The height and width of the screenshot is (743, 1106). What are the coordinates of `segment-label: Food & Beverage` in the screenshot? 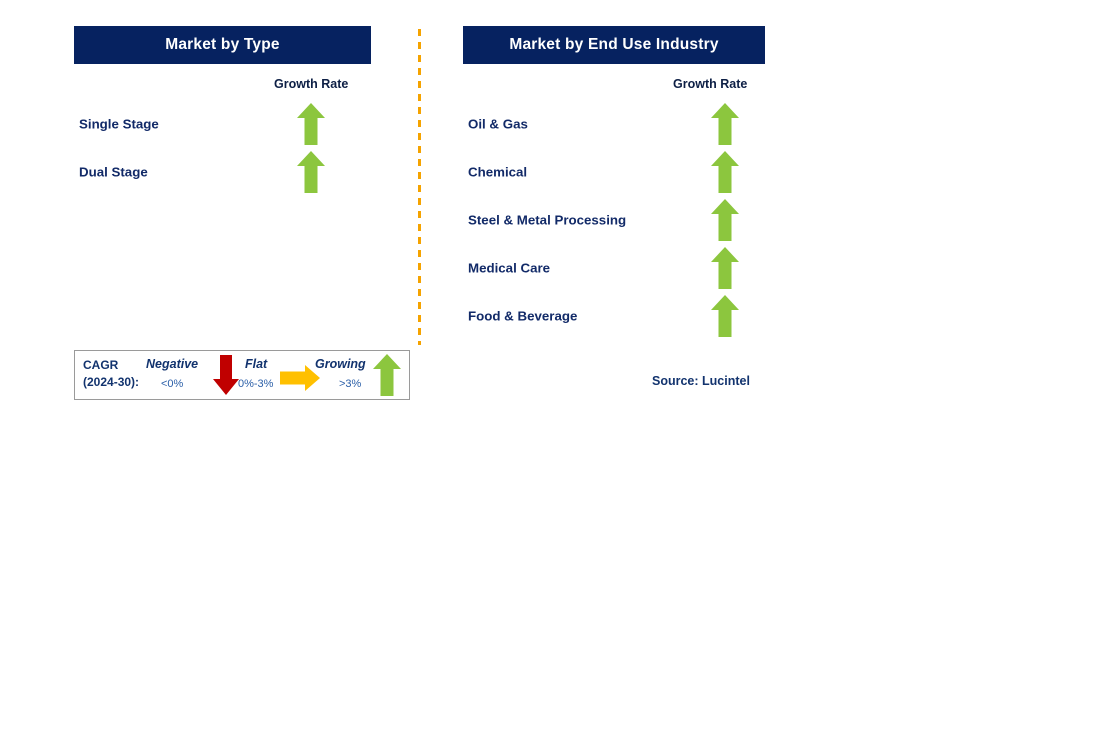 It's located at (523, 316).